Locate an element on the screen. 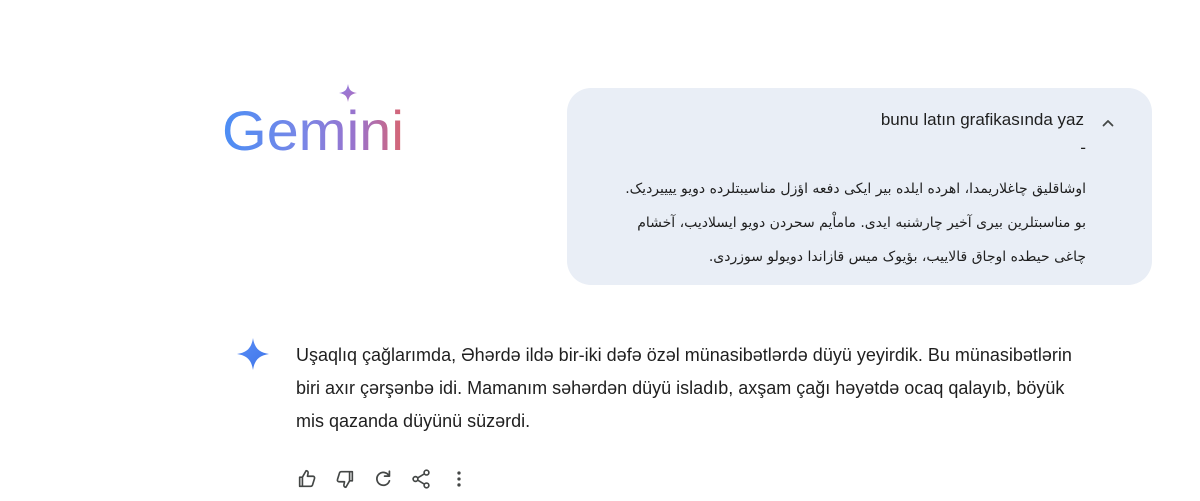 The height and width of the screenshot is (501, 1200). gemini-sparkle-icon is located at coordinates (253, 354).